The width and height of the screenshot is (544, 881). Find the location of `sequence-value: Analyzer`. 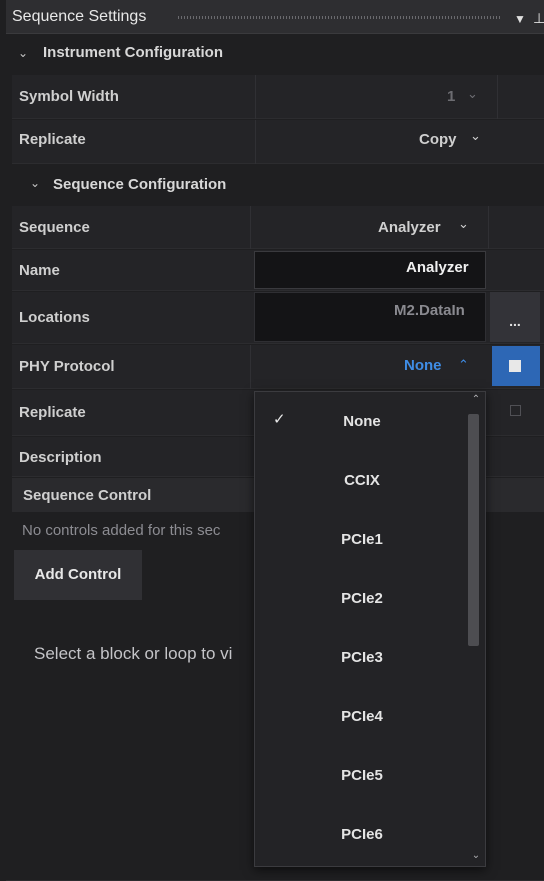

sequence-value: Analyzer is located at coordinates (409, 227).